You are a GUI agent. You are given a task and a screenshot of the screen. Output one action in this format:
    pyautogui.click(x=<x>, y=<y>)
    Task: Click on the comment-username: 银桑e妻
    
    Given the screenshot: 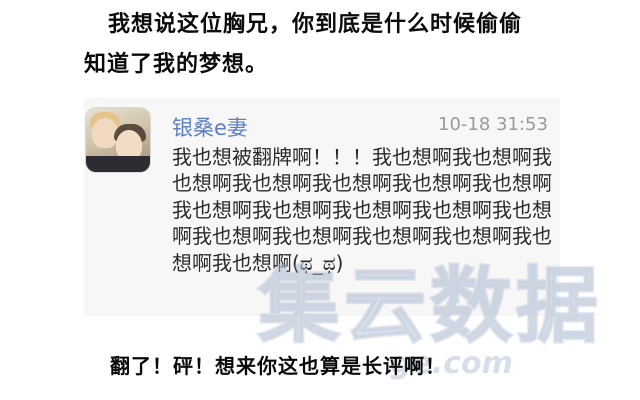 What is the action you would take?
    pyautogui.click(x=210, y=127)
    